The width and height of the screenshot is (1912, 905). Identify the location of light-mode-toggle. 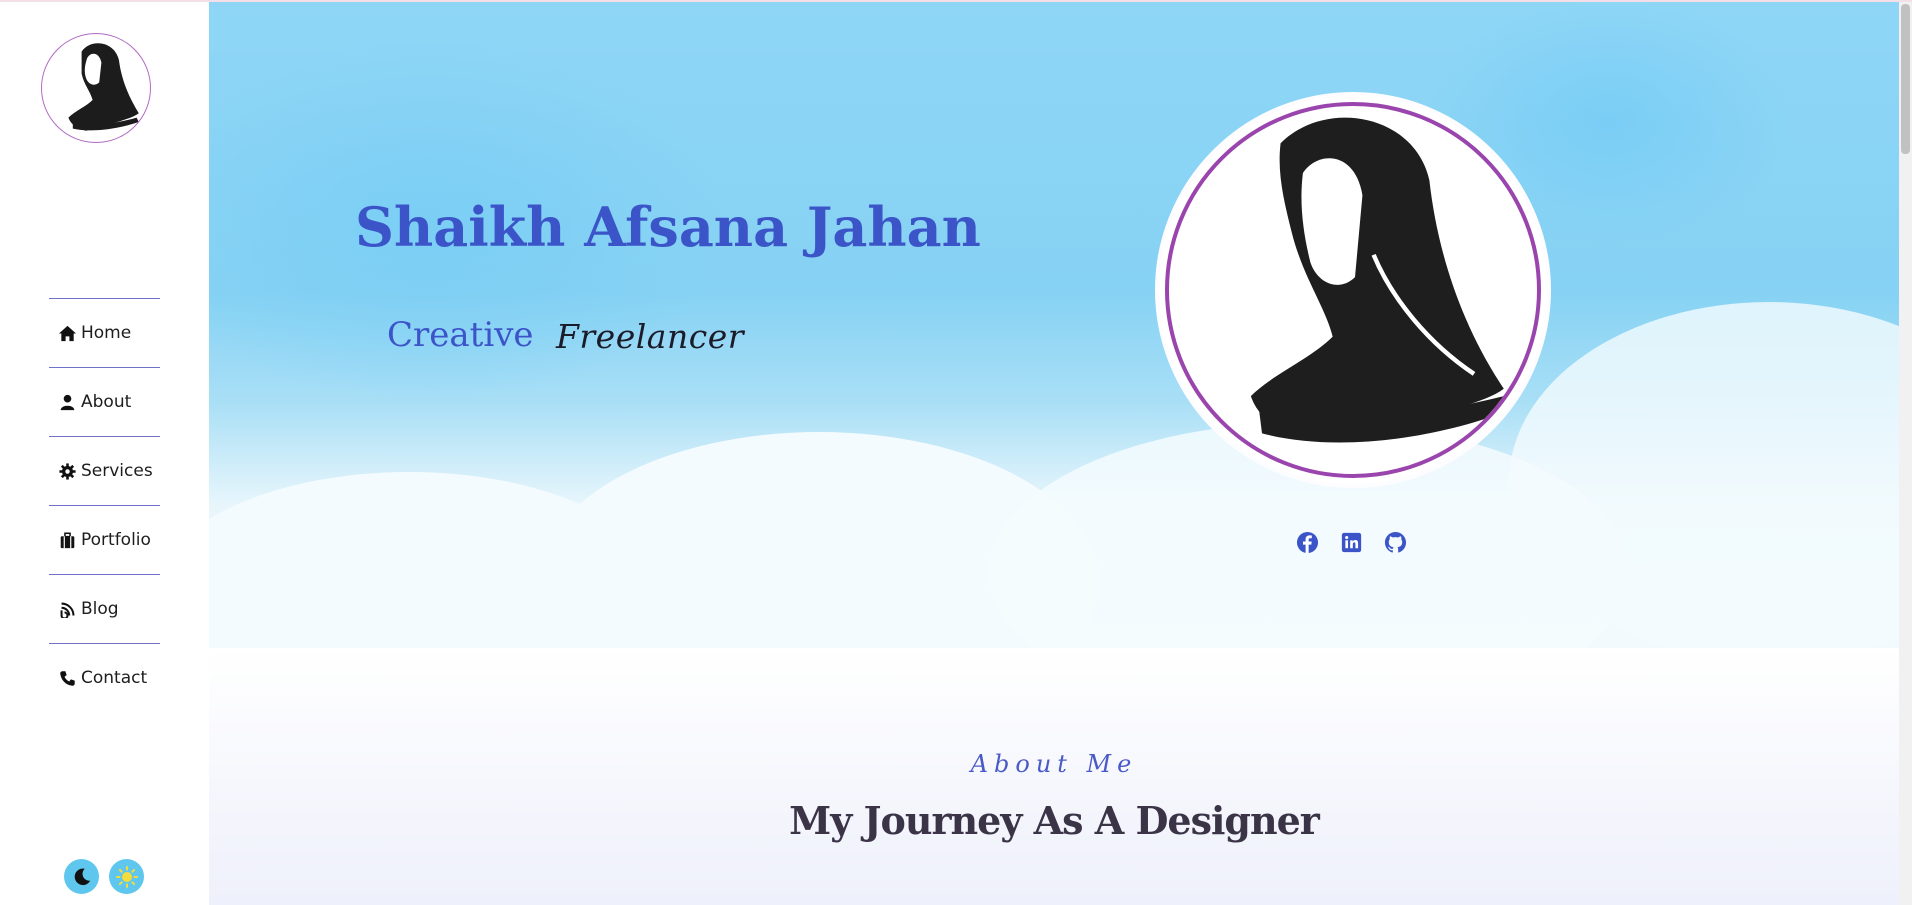
(126, 876).